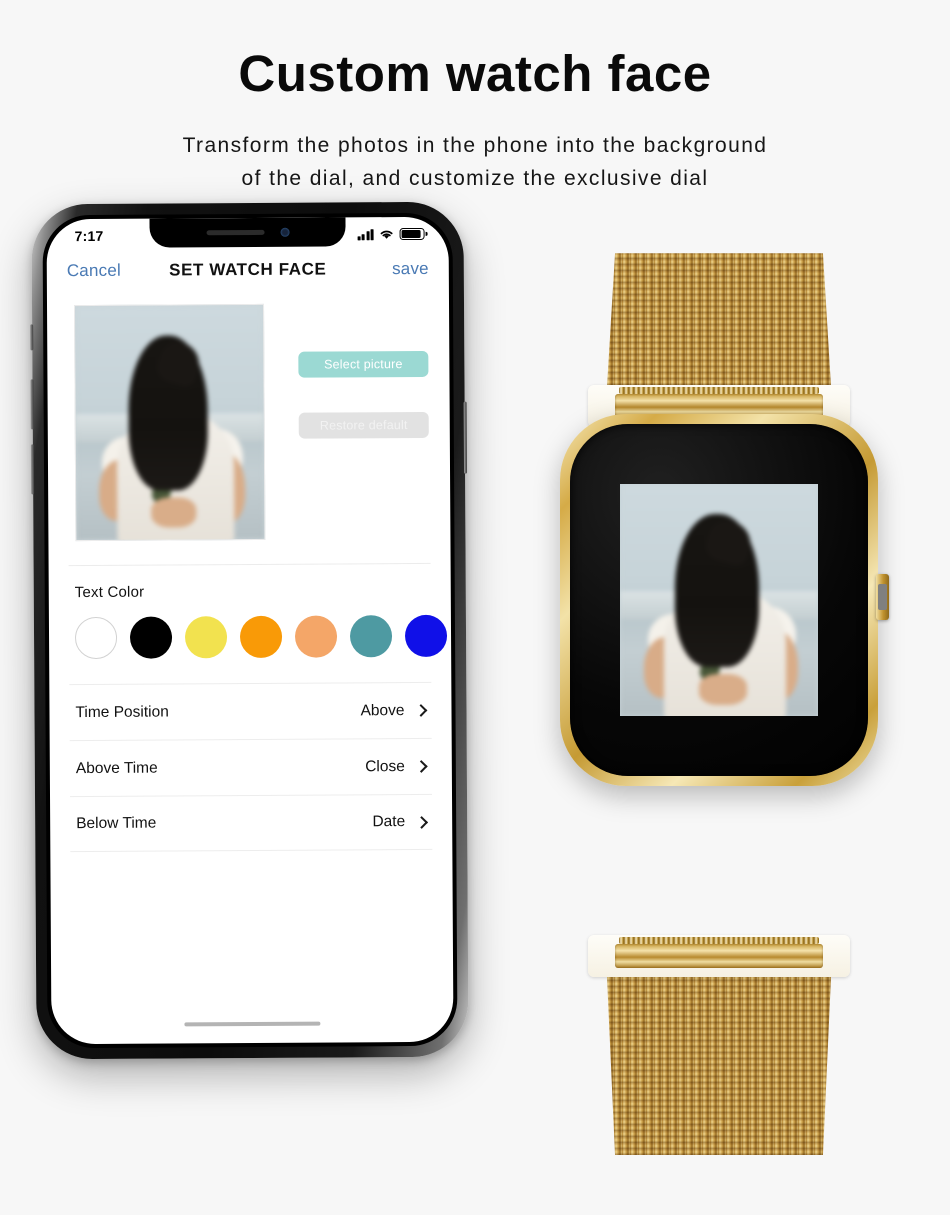 Image resolution: width=950 pixels, height=1215 pixels. I want to click on app-nav-bar: Cancel SET WATCH FACE save, so click(248, 269).